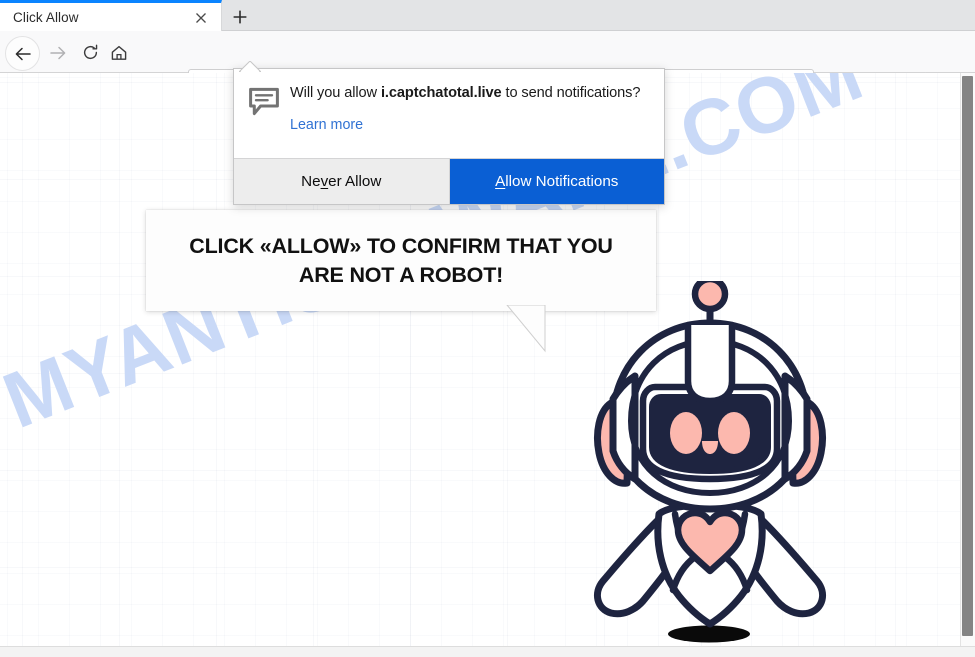 The width and height of the screenshot is (975, 657). What do you see at coordinates (201, 18) in the screenshot?
I see `close-tab-icon` at bounding box center [201, 18].